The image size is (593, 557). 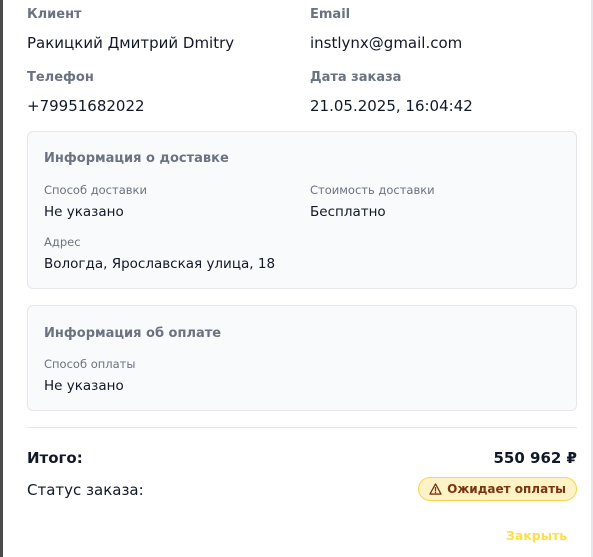 I want to click on total-label: Итого:, so click(x=55, y=458).